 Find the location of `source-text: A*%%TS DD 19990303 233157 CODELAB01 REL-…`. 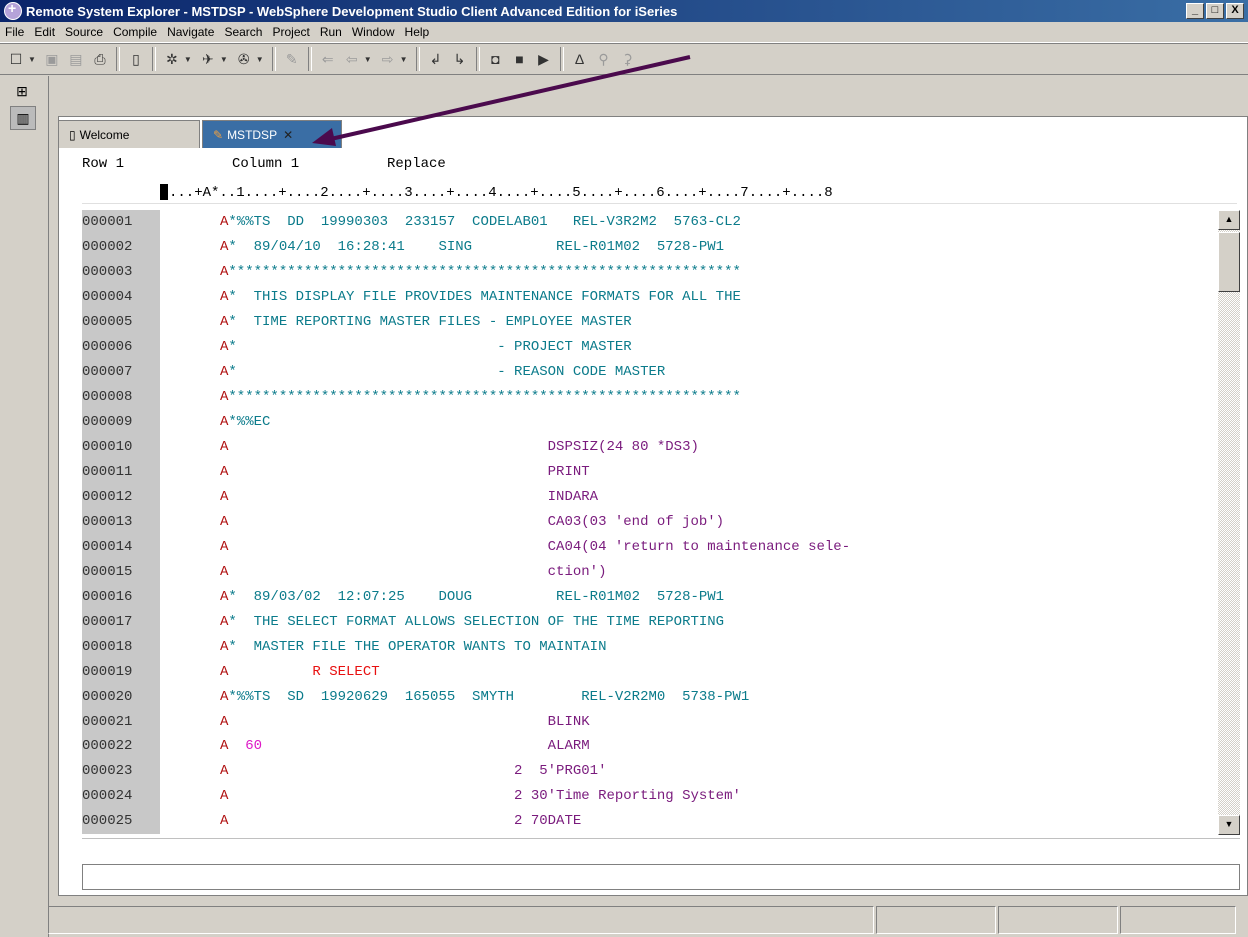

source-text: A*%%TS DD 19990303 233157 CODELAB01 REL-… is located at coordinates (450, 222).